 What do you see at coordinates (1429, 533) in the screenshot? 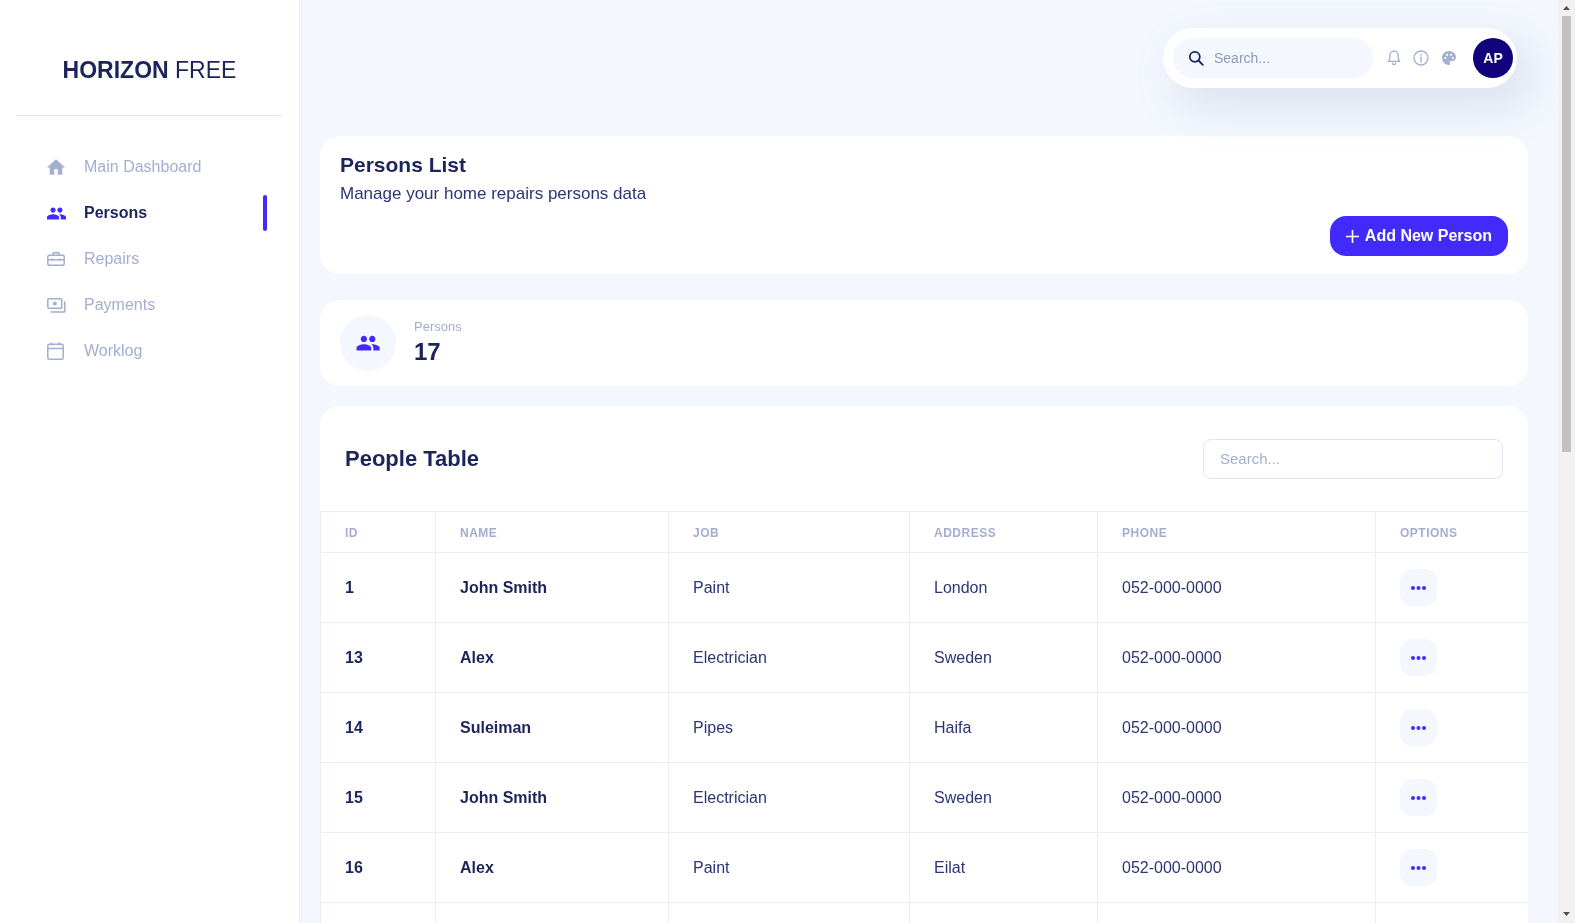
I see `column-header: OPTIONS` at bounding box center [1429, 533].